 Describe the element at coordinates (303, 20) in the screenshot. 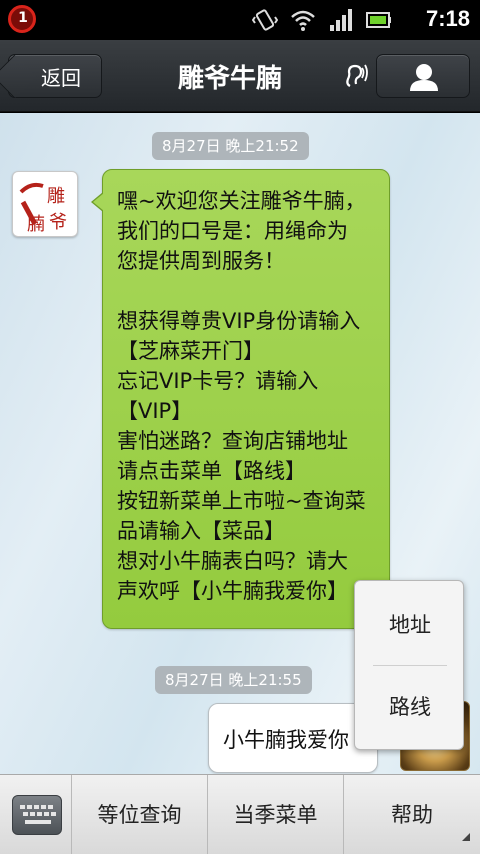

I see `wifi-icon` at that location.